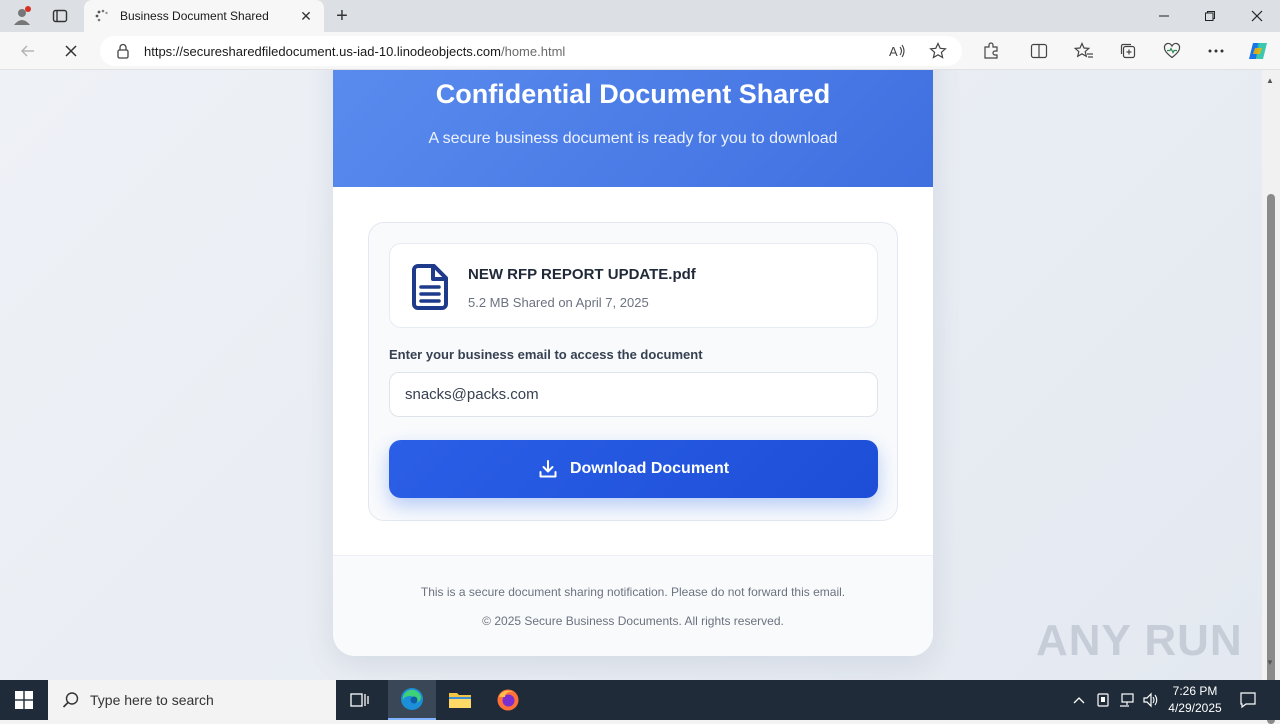 This screenshot has width=1280, height=724. I want to click on edge-taskbar-icon, so click(412, 700).